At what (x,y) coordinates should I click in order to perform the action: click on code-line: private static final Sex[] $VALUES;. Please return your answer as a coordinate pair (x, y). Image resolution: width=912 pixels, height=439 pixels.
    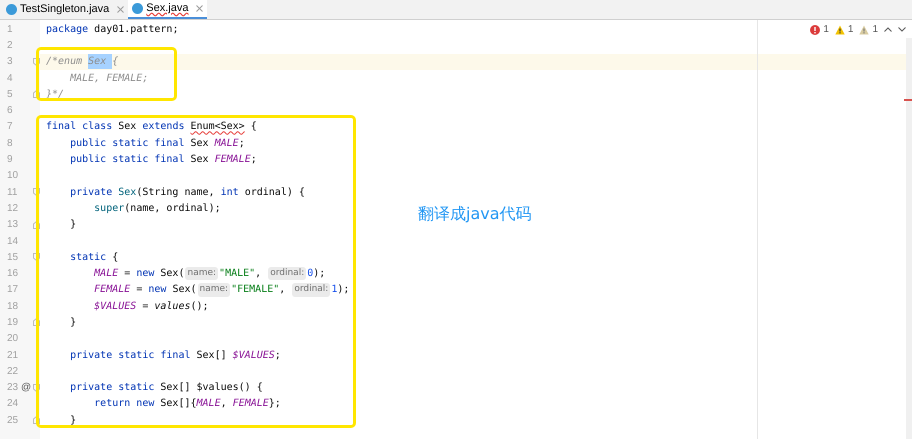
    Looking at the image, I should click on (175, 355).